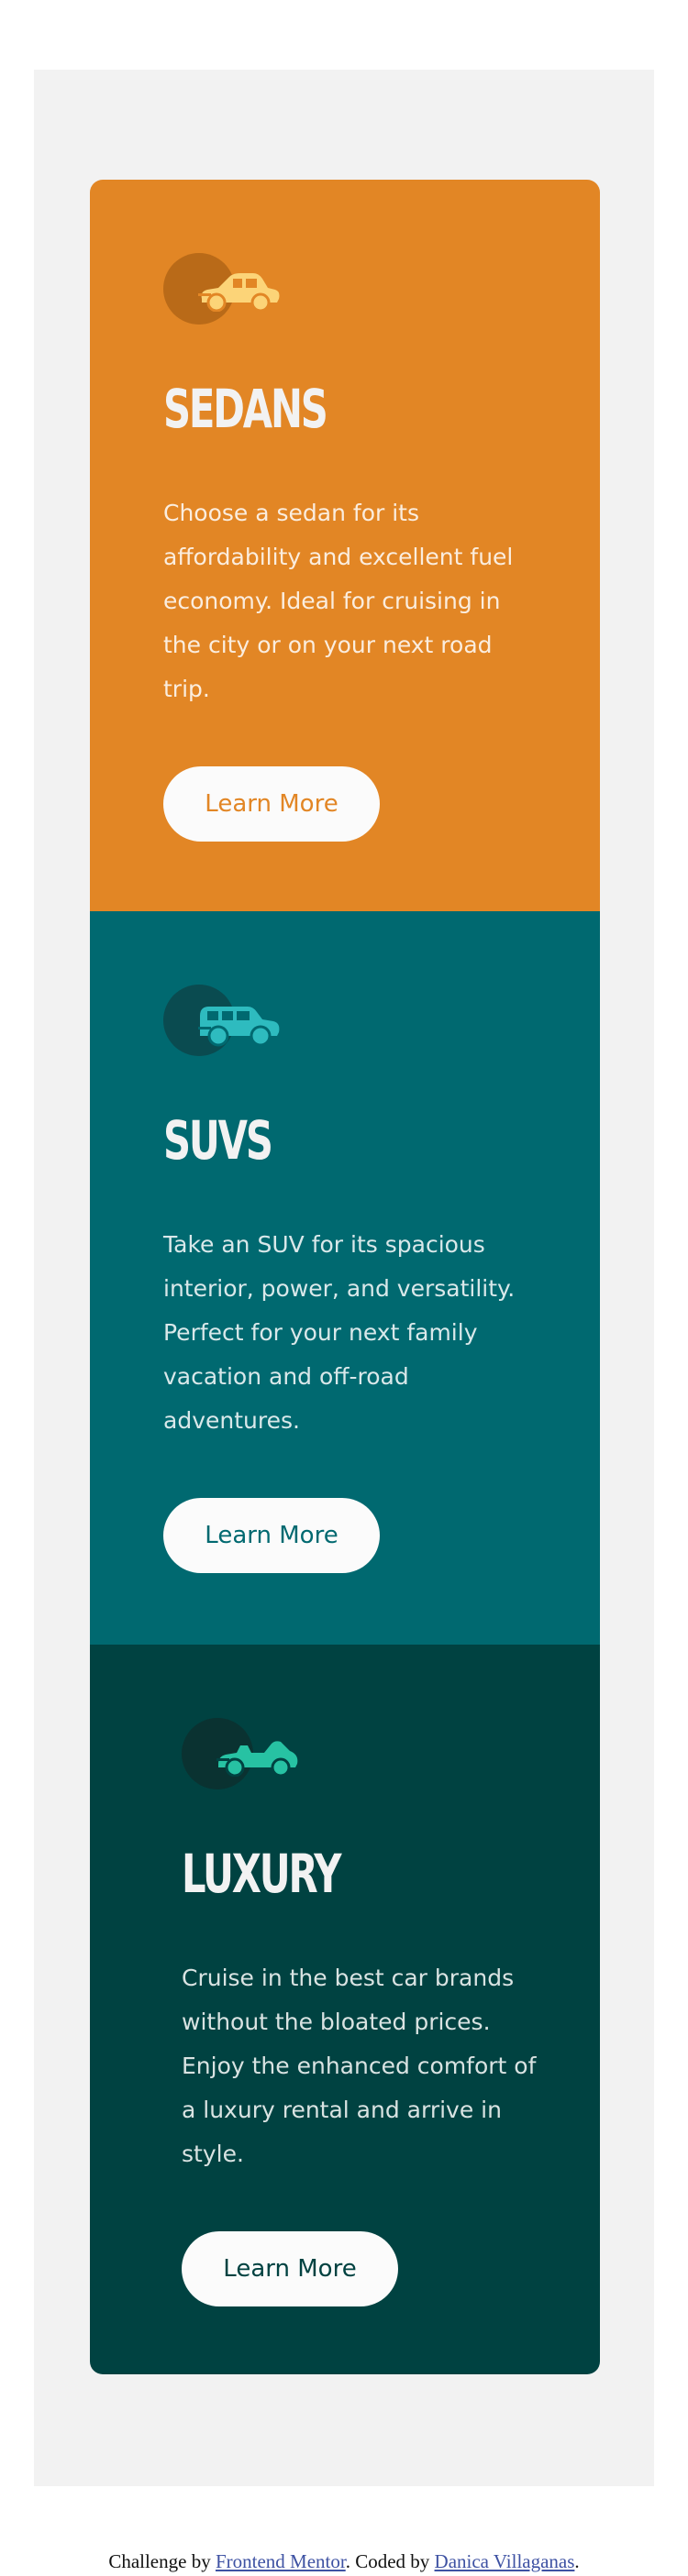 The height and width of the screenshot is (2576, 688). What do you see at coordinates (261, 1874) in the screenshot?
I see `card-title: Luxury` at bounding box center [261, 1874].